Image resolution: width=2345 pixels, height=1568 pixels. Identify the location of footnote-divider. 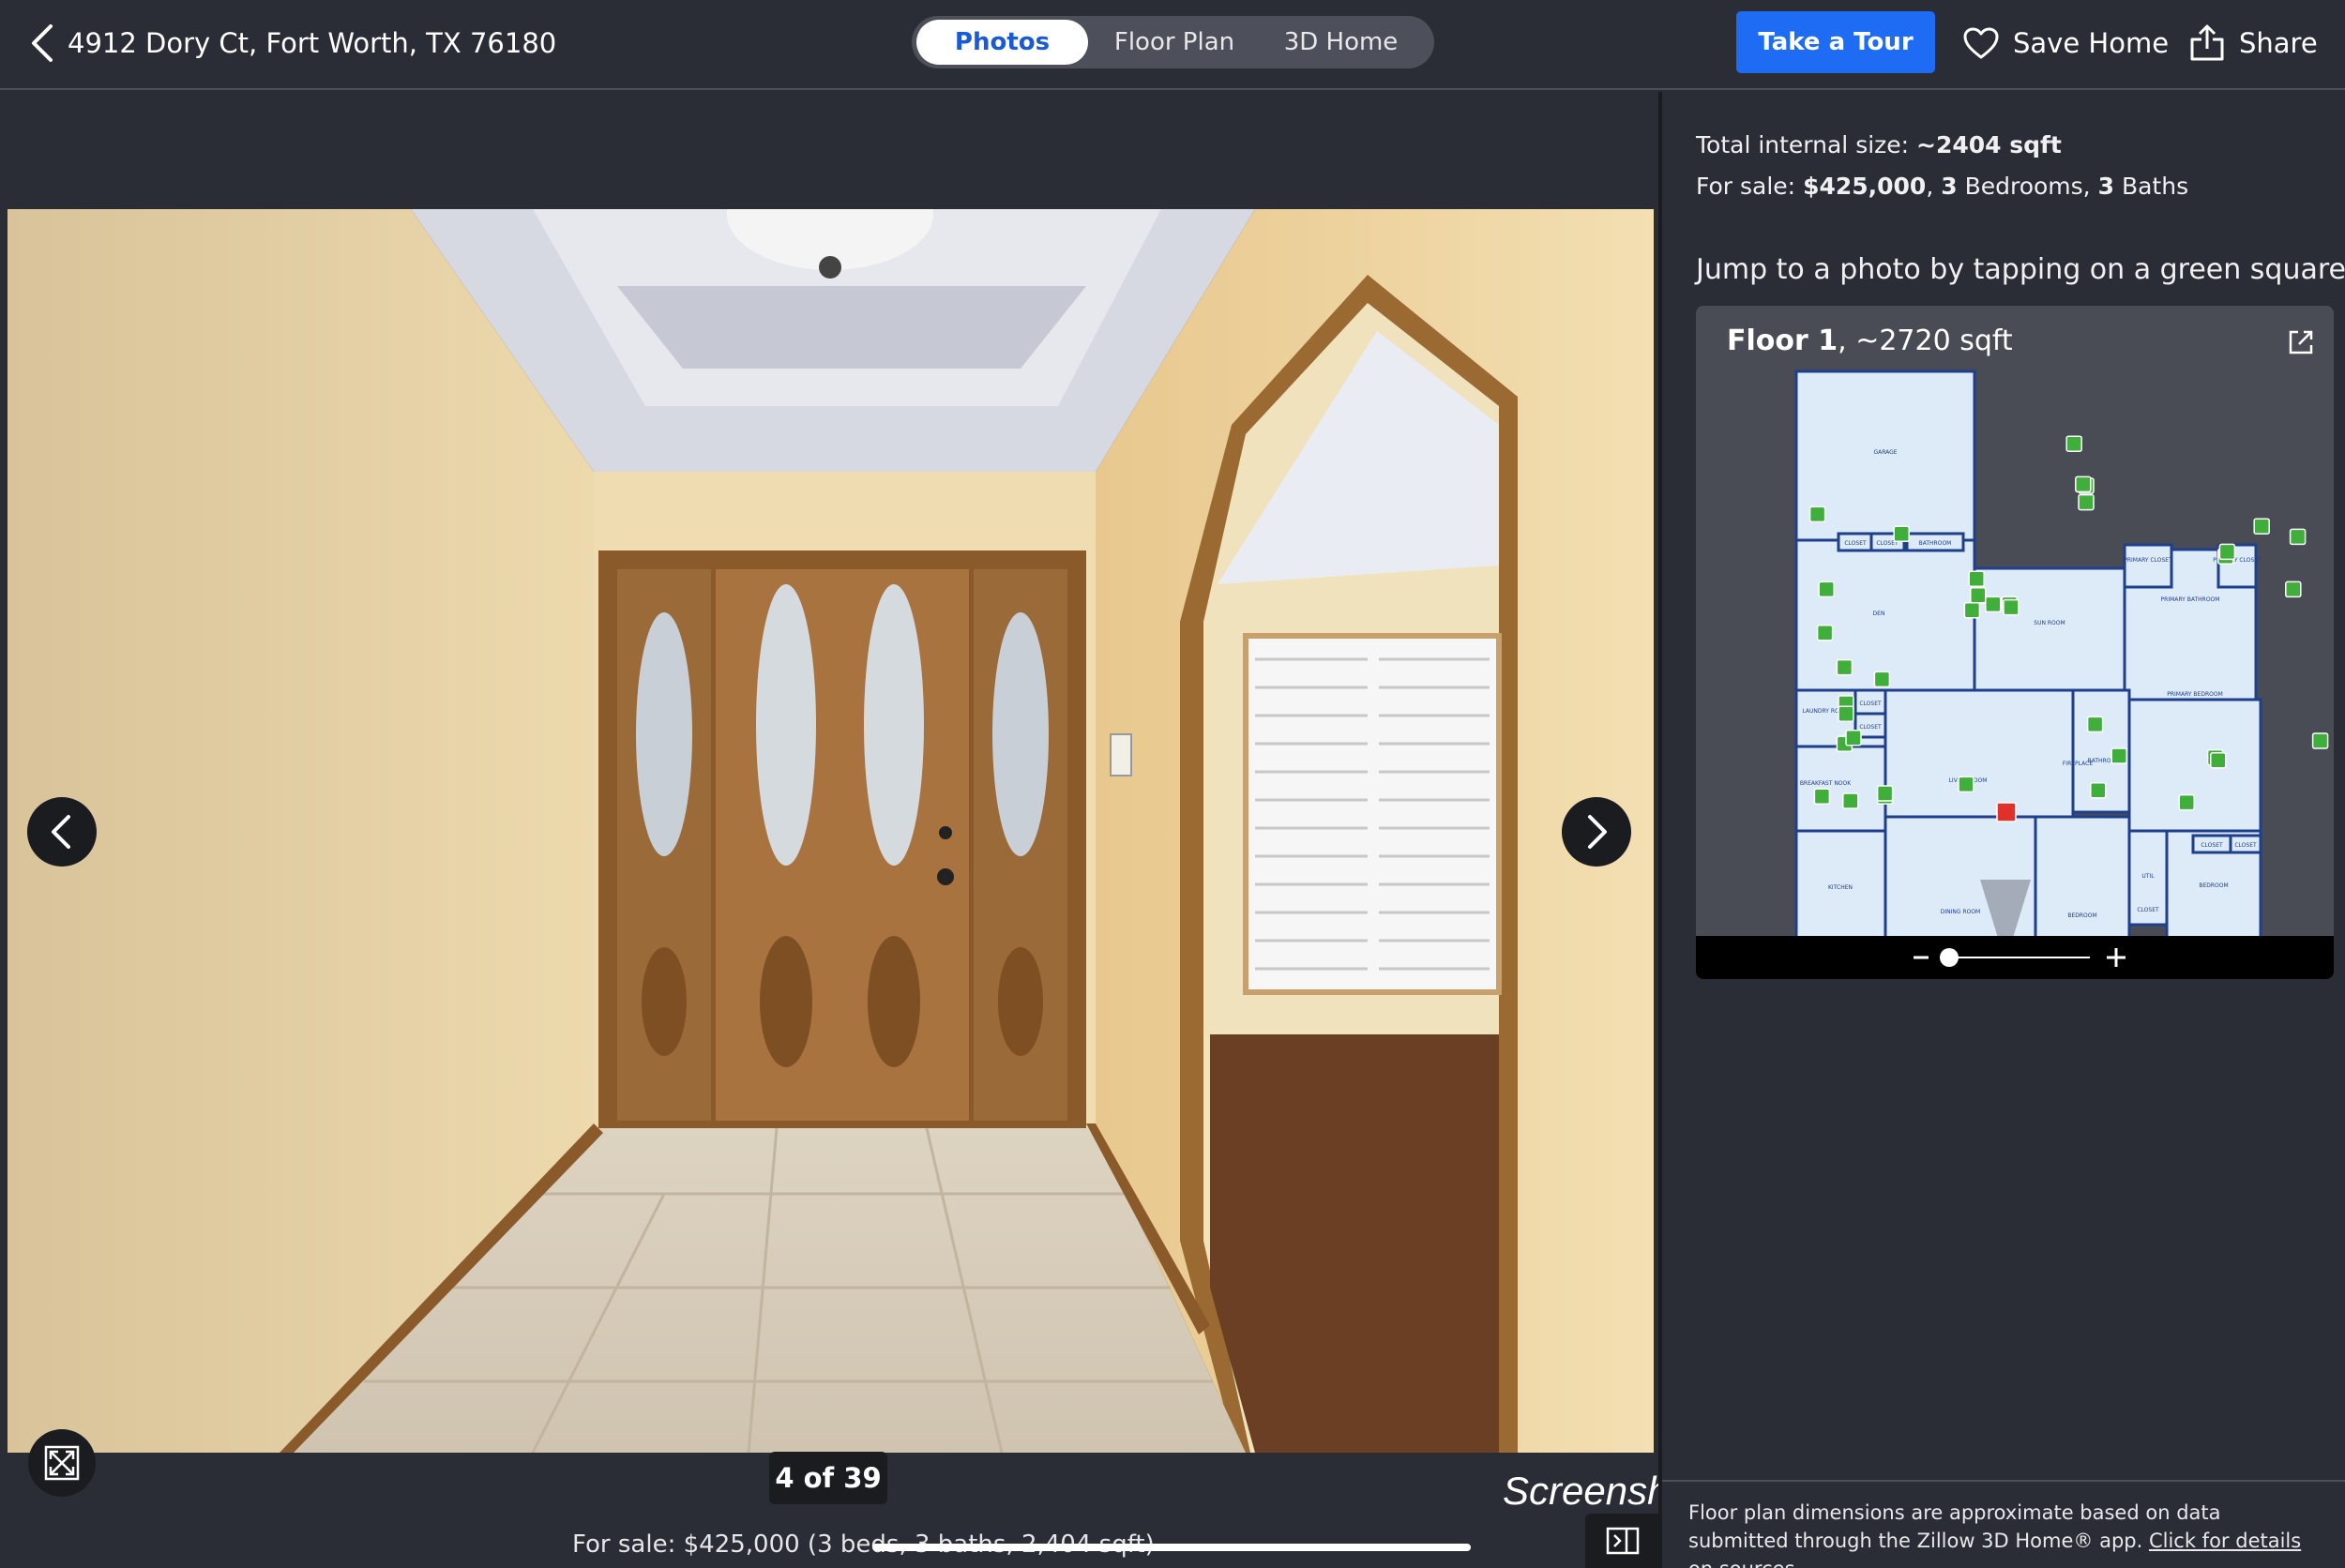
(2003, 1481).